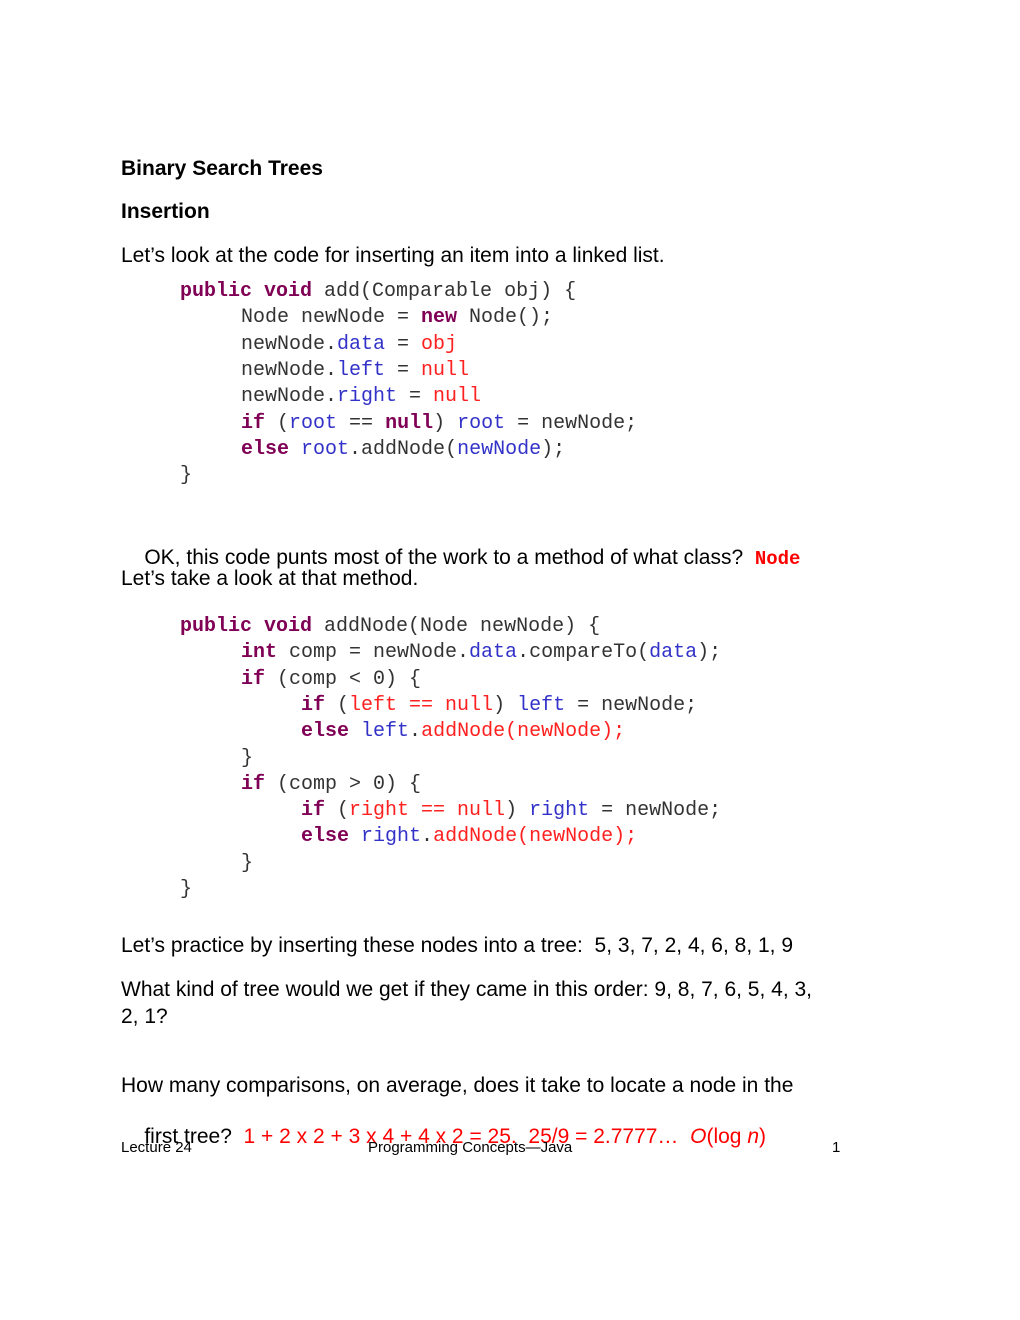 This screenshot has width=1020, height=1320. I want to click on code-line: if (left == null) left = newNode;, so click(499, 706).